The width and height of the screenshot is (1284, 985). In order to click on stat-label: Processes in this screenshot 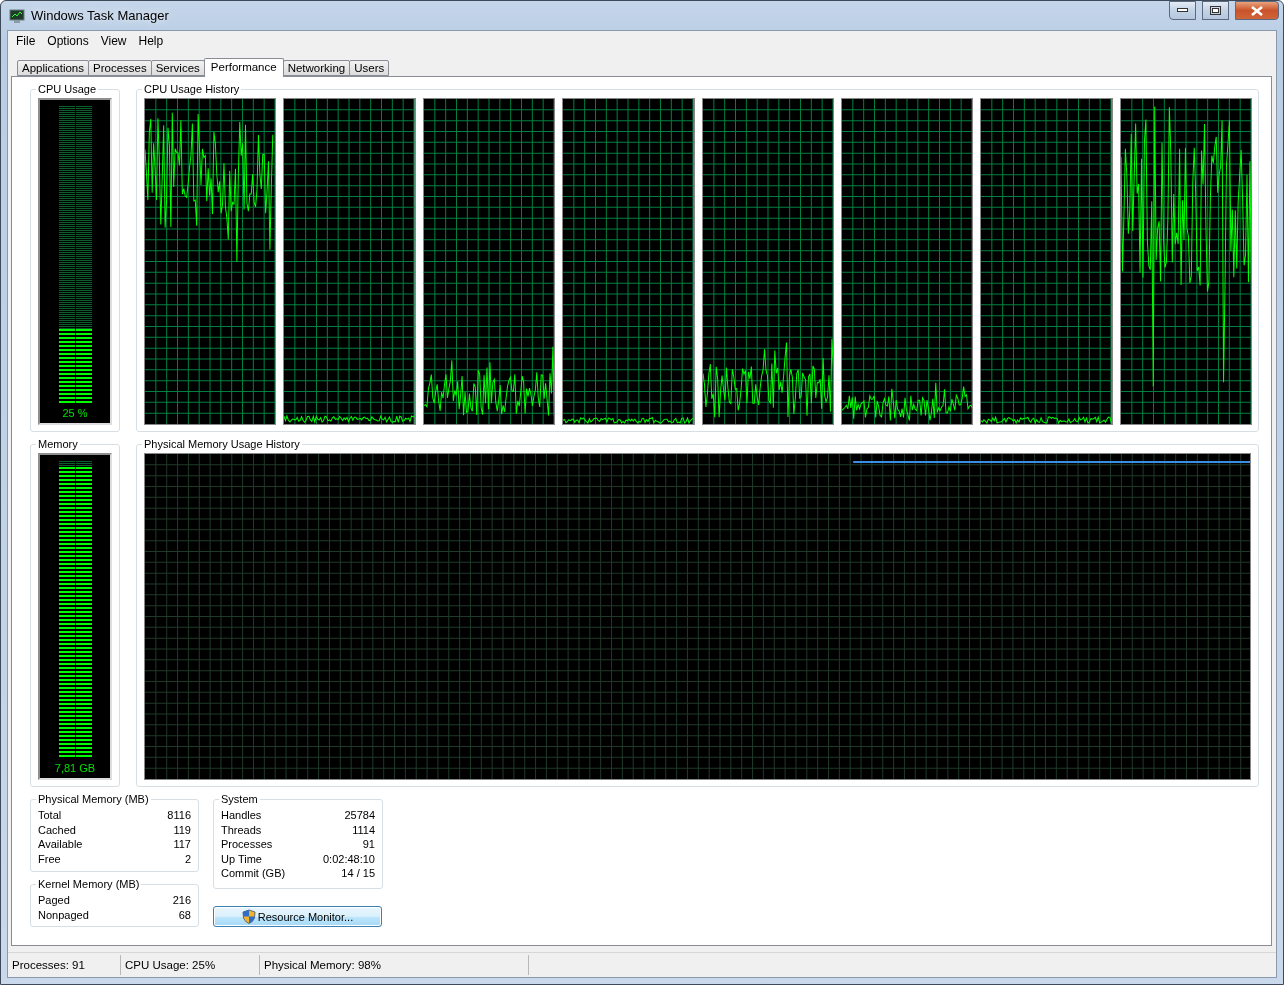, I will do `click(247, 844)`.